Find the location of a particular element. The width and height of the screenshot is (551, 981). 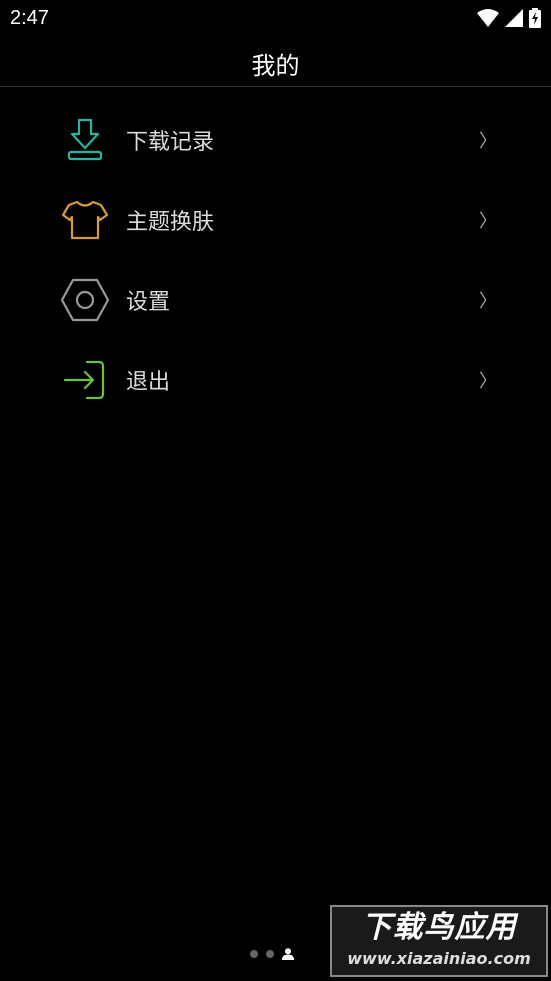

title-bar: 我的 is located at coordinates (275, 62).